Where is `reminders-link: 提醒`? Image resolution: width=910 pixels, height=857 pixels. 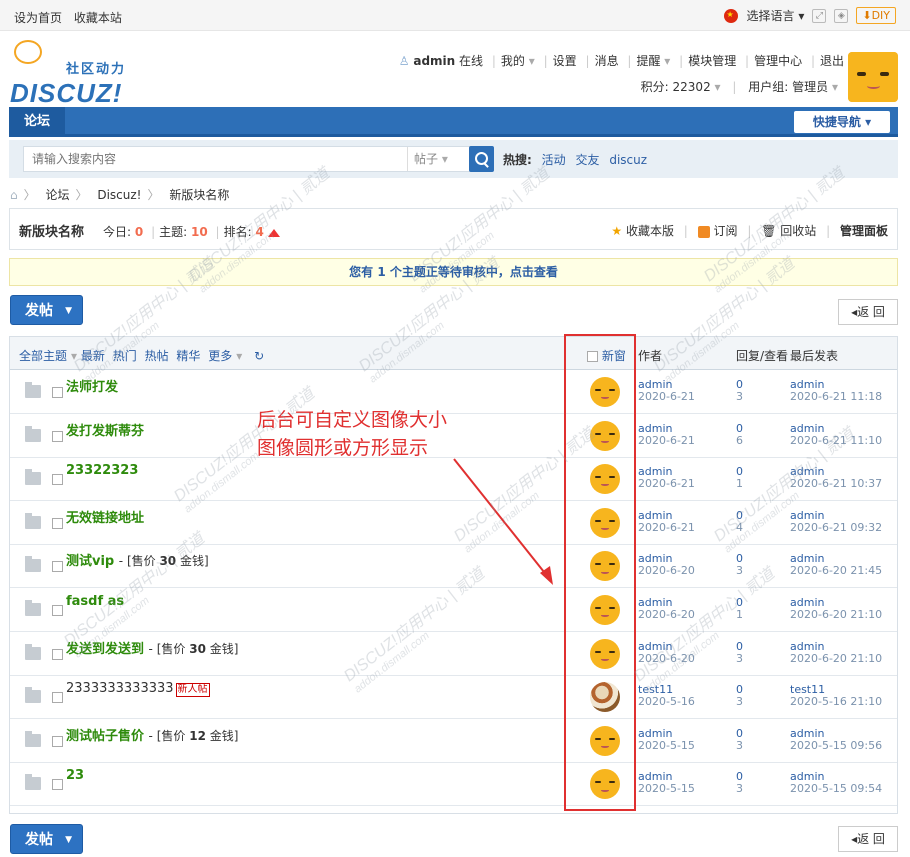 reminders-link: 提醒 is located at coordinates (648, 61).